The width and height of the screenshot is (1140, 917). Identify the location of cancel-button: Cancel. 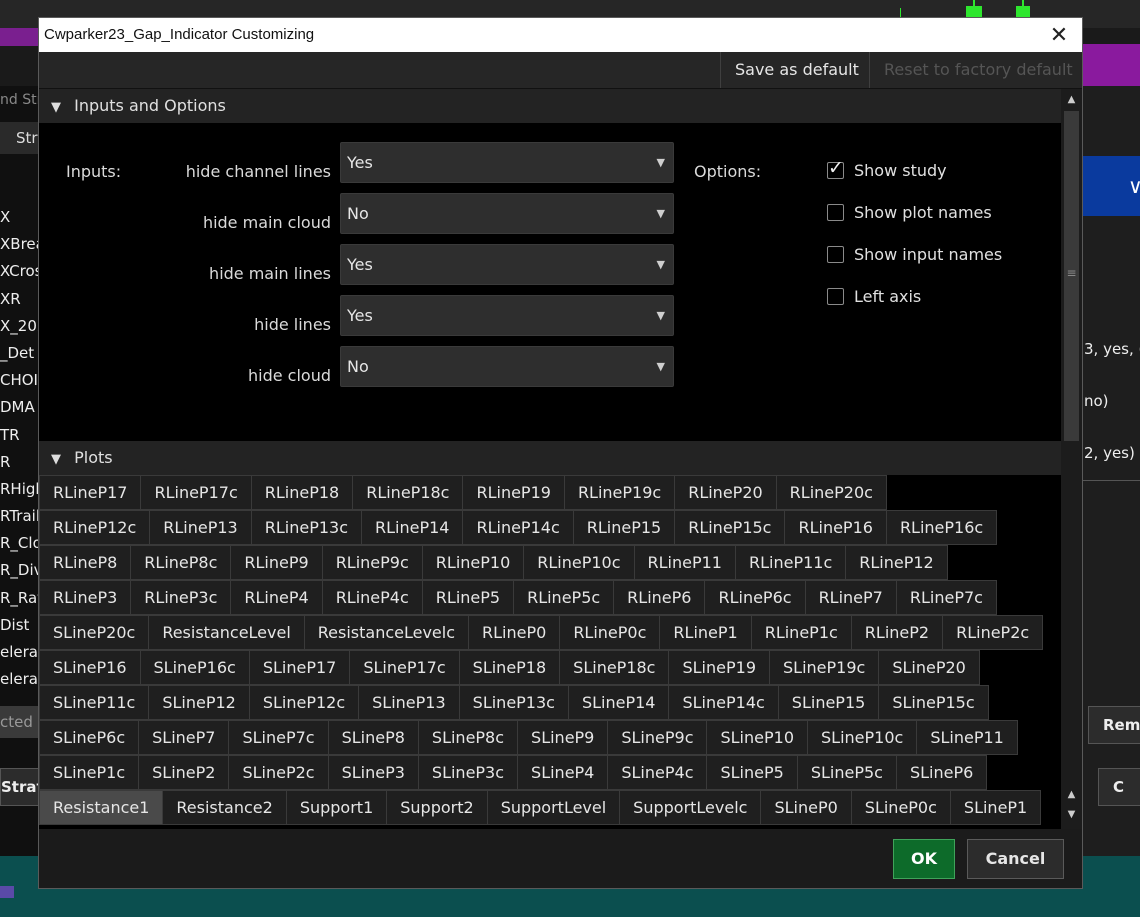
(1015, 859).